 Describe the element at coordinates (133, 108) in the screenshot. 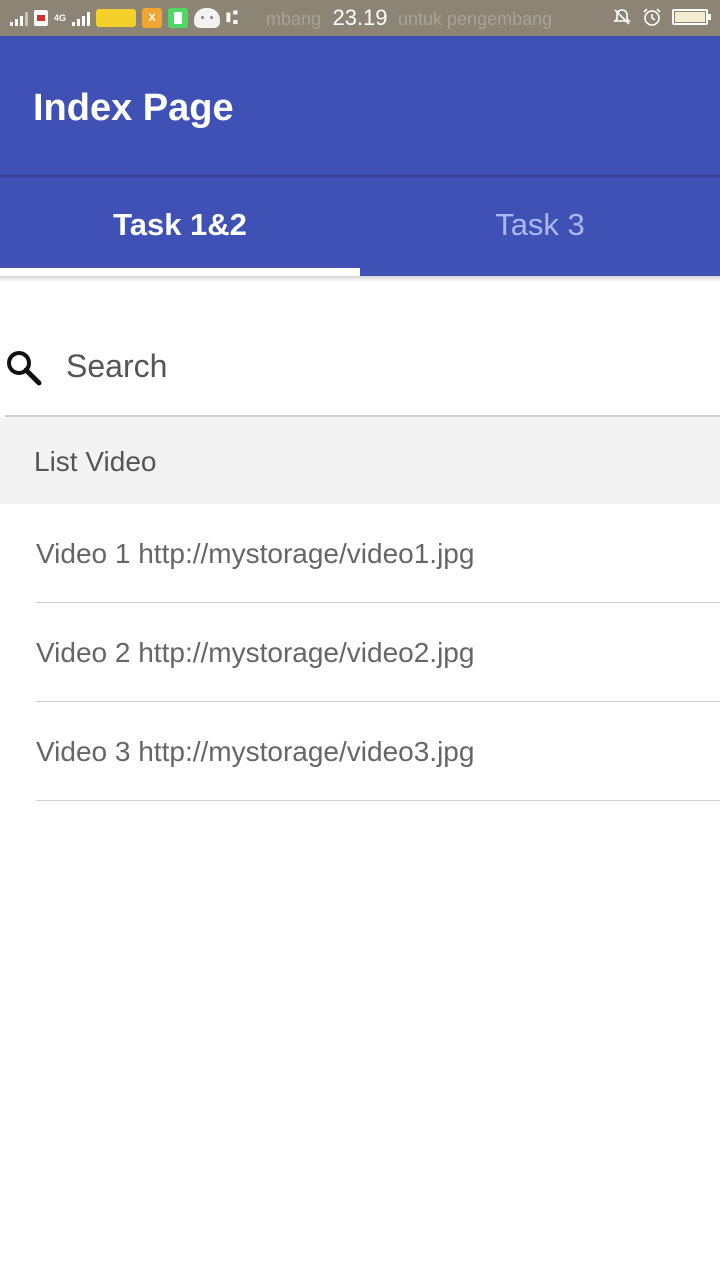

I see `page-title: Index Page` at that location.